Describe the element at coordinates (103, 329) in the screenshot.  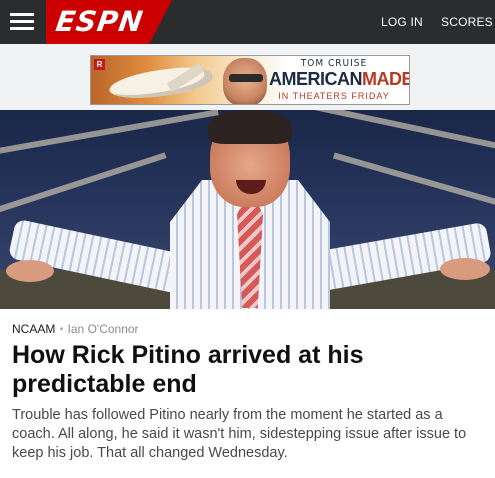
I see `author-name: Ian O'Connor` at that location.